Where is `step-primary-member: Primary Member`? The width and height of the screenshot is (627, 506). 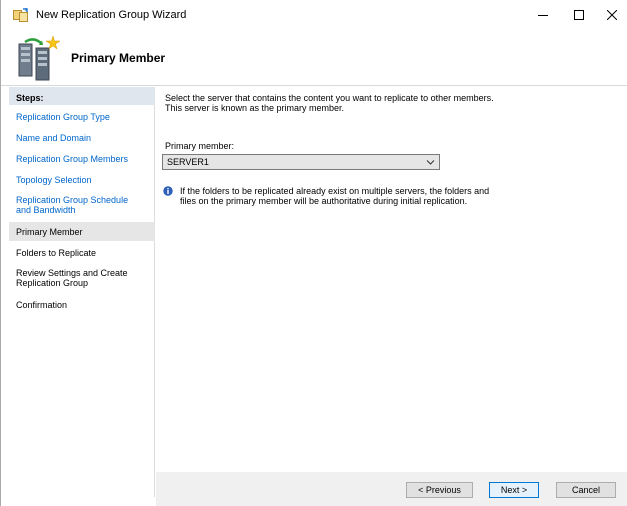 step-primary-member: Primary Member is located at coordinates (82, 231).